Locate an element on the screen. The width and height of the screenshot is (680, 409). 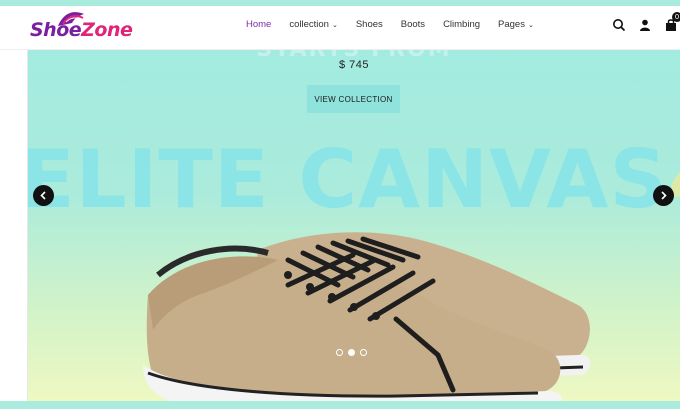
cart-icon: 0 is located at coordinates (672, 22).